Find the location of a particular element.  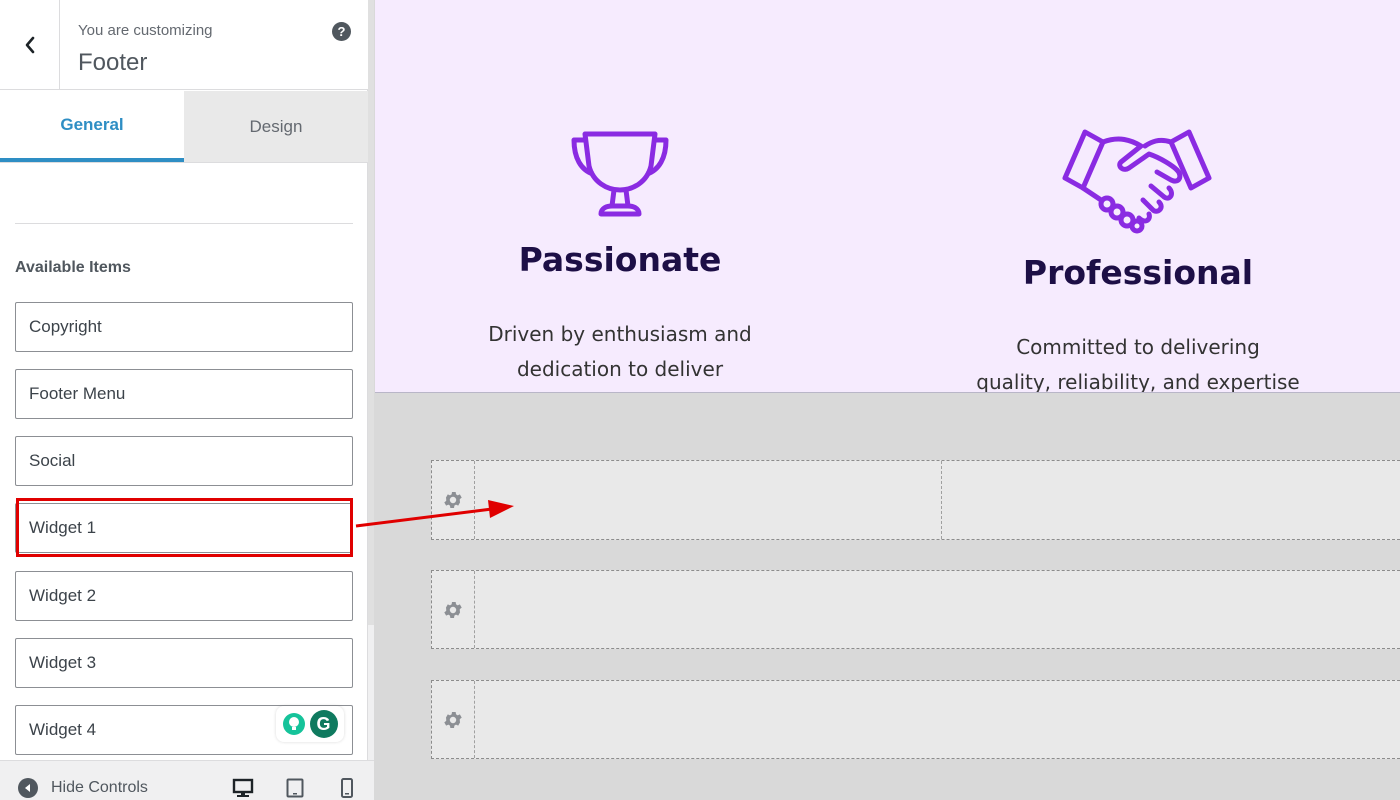

trophy-icon is located at coordinates (620, 174).